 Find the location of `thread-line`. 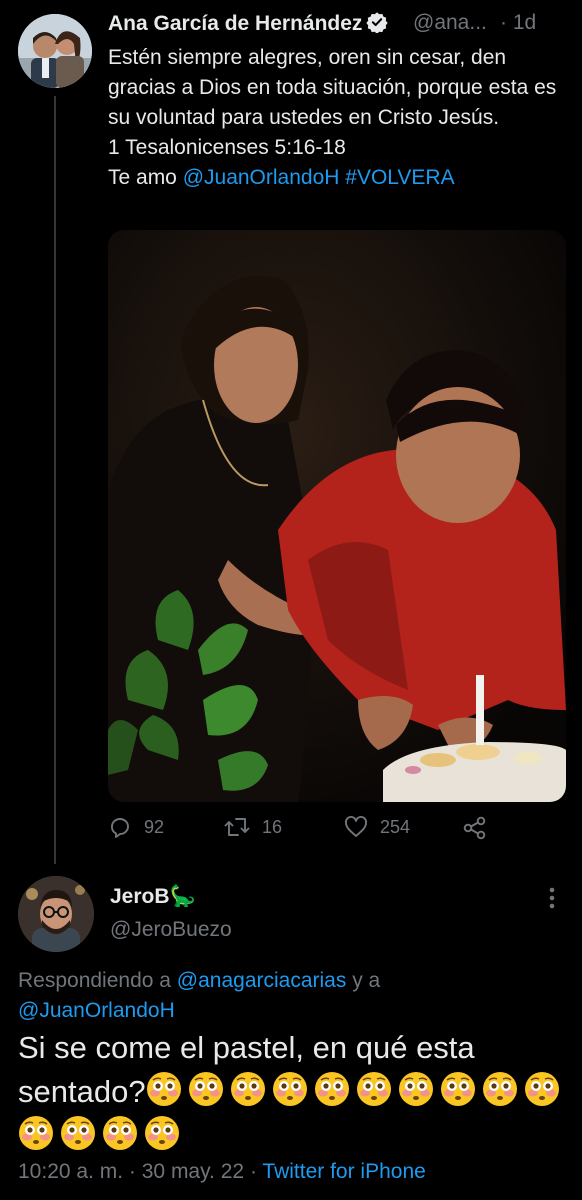

thread-line is located at coordinates (55, 480).